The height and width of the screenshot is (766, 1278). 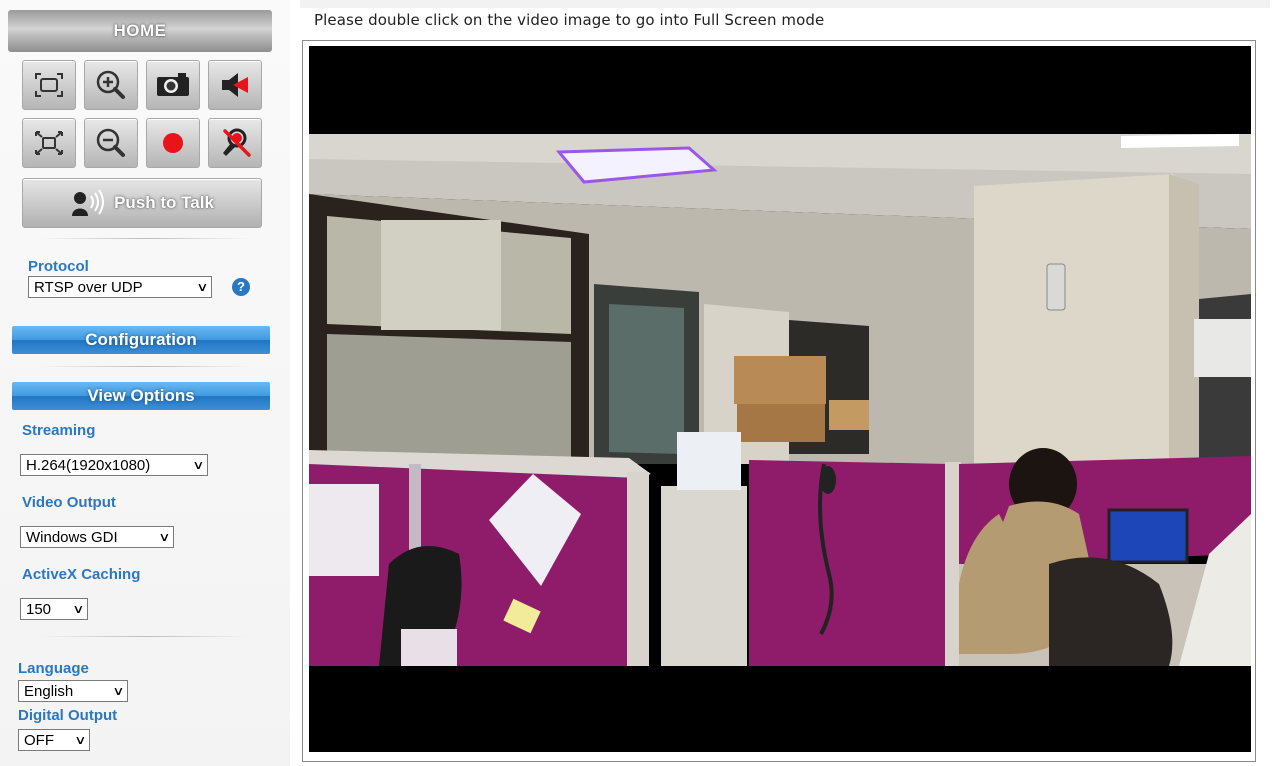 I want to click on digital-output-label: Digital Output, so click(x=68, y=715).